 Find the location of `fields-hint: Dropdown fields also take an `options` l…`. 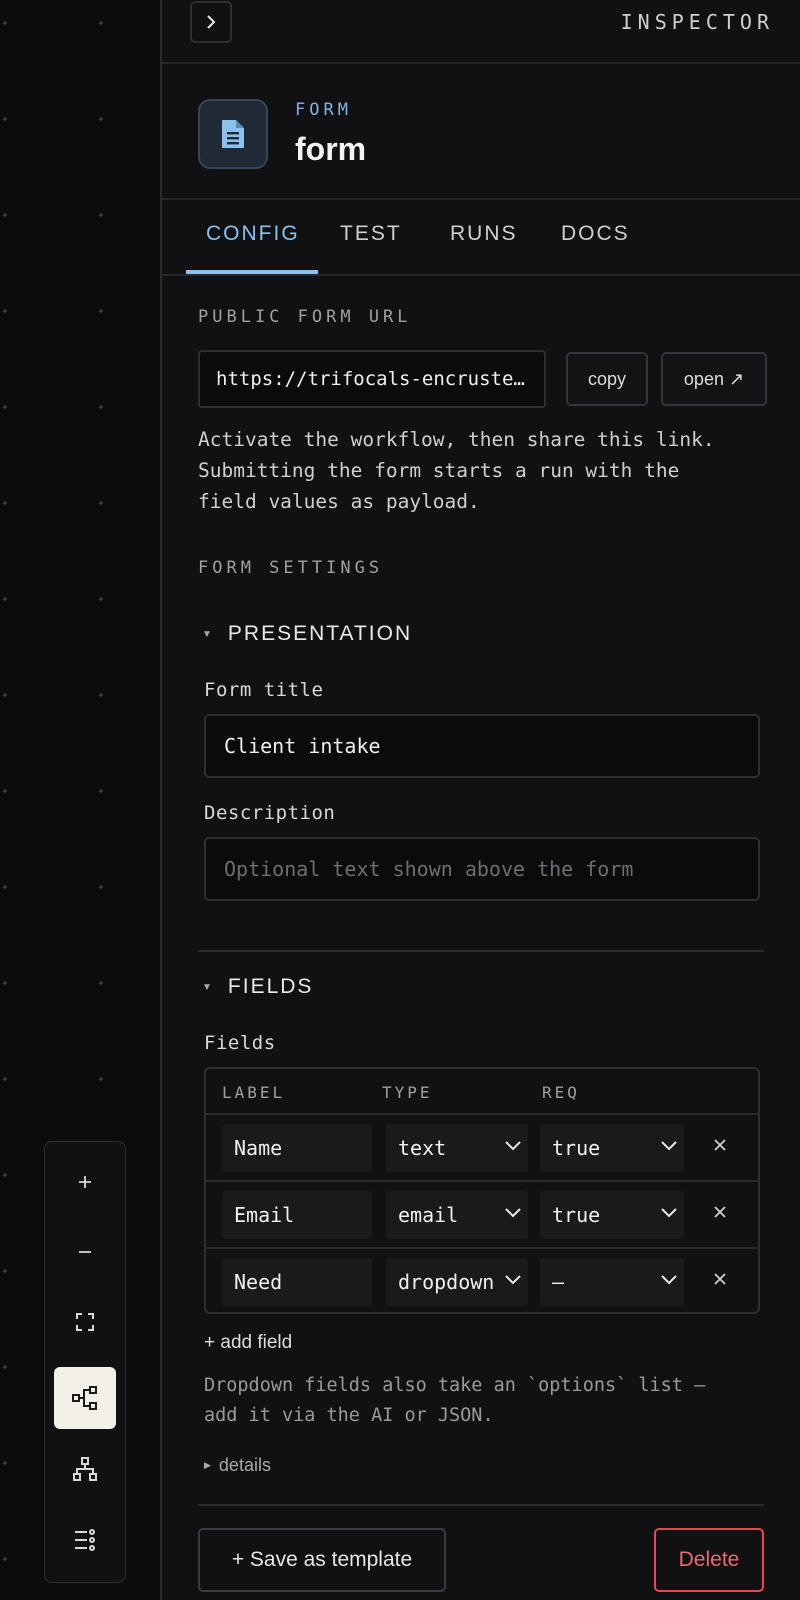

fields-hint: Dropdown fields also take an `options` l… is located at coordinates (454, 1401).